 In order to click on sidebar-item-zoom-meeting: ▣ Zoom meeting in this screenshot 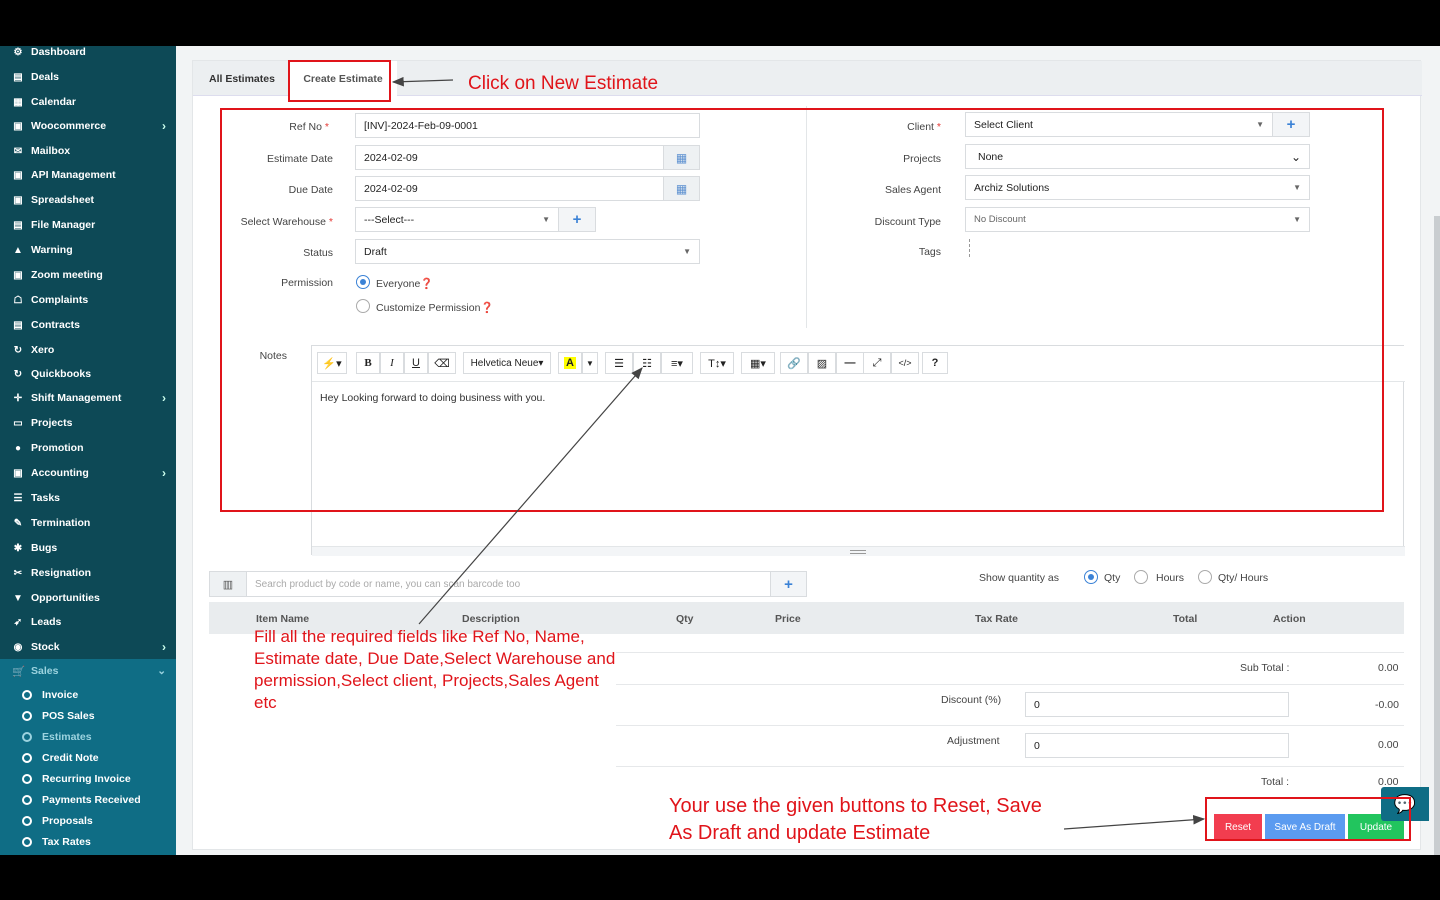, I will do `click(88, 275)`.